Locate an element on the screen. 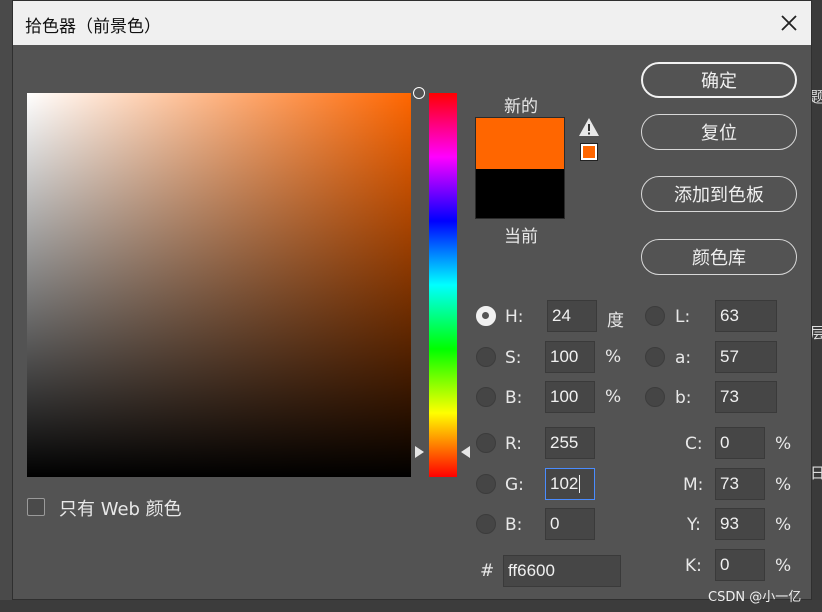 The image size is (822, 612). ok-button: 确定 is located at coordinates (719, 80).